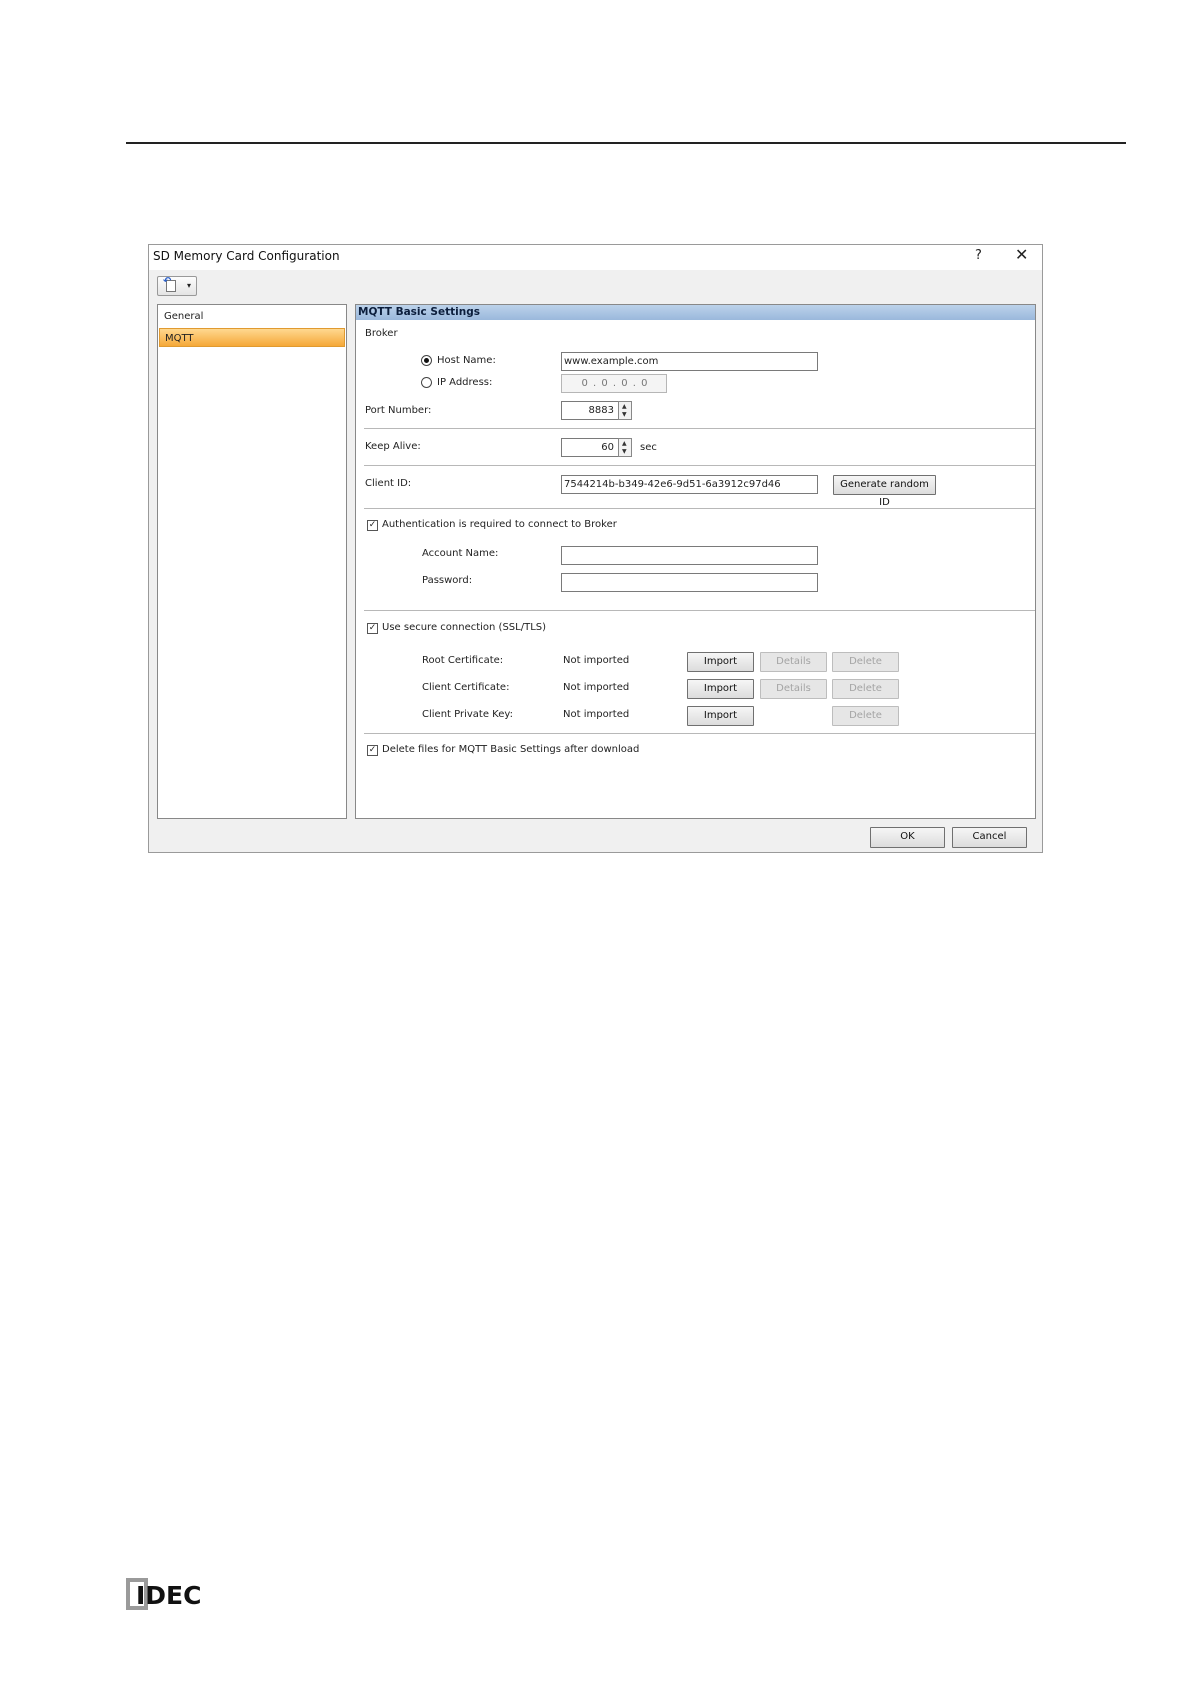 The height and width of the screenshot is (1684, 1190). Describe the element at coordinates (381, 333) in the screenshot. I see `broker-section-label: Broker` at that location.